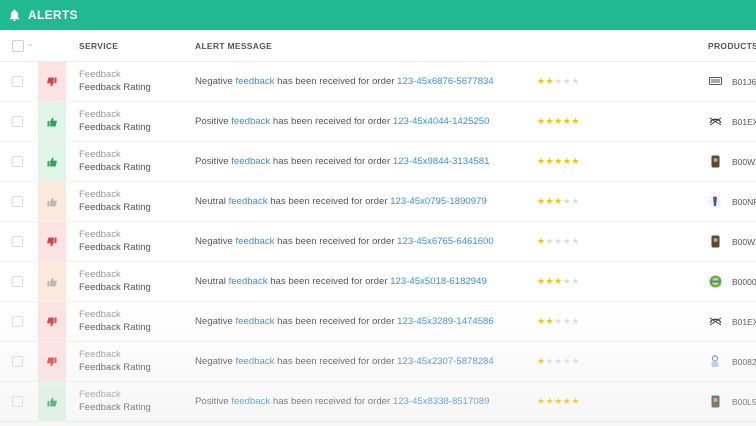 This screenshot has width=756, height=426. I want to click on sentiment-text: Negative, so click(214, 361).